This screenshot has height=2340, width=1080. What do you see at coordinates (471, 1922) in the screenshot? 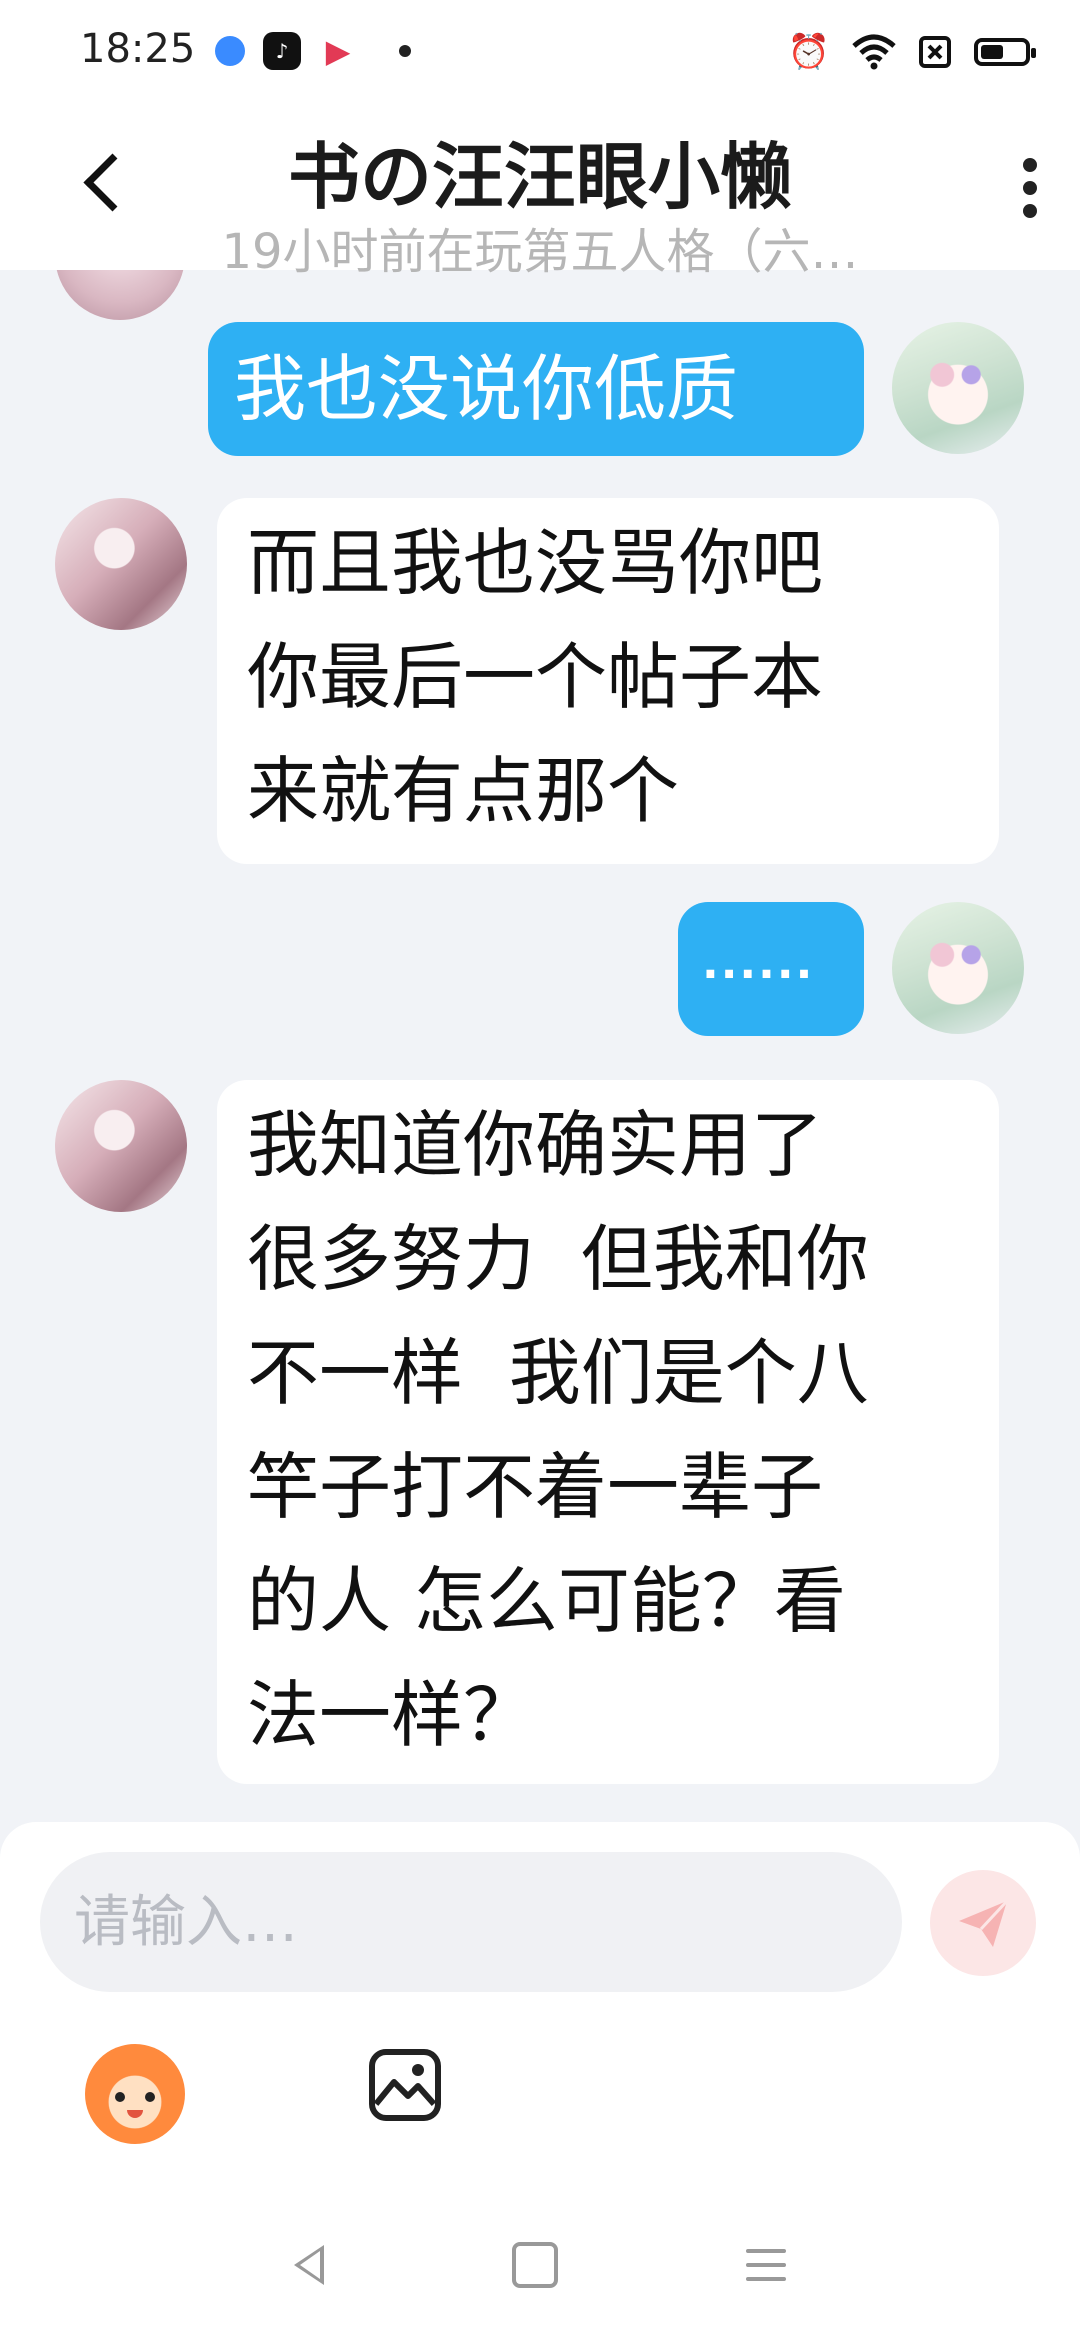
I see `message-input` at bounding box center [471, 1922].